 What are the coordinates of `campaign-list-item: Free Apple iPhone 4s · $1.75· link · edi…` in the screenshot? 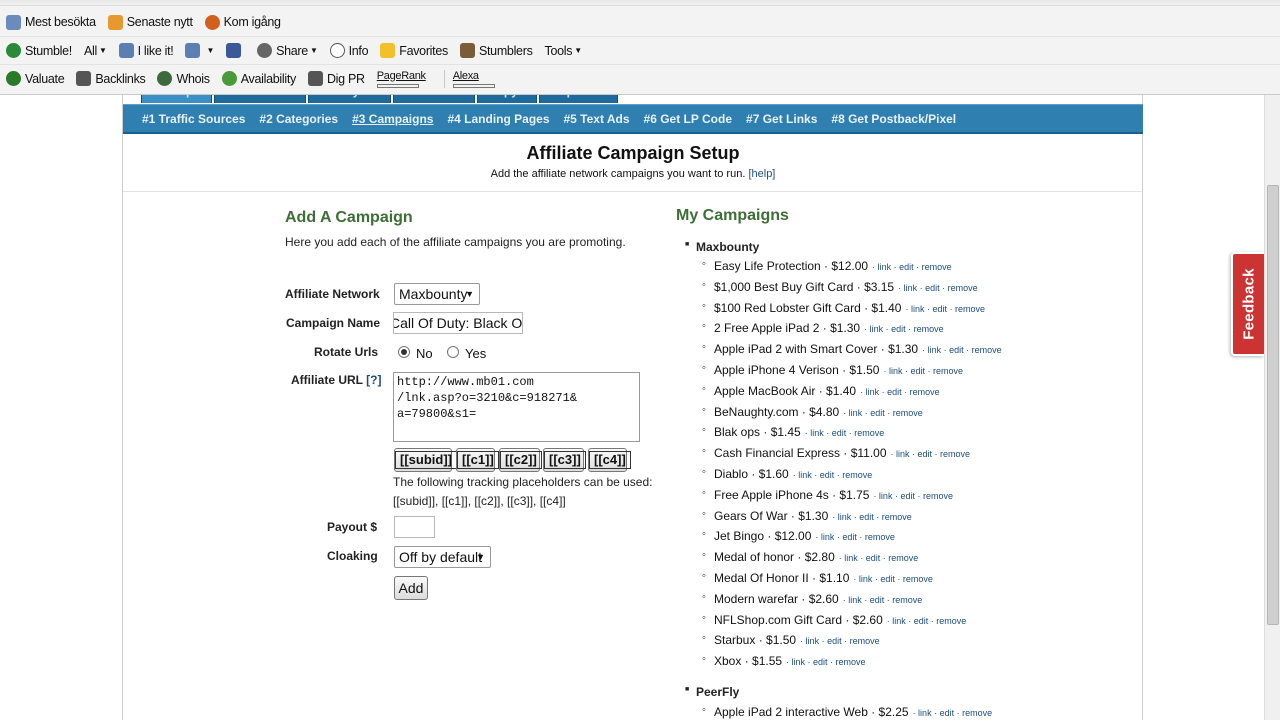 It's located at (918, 498).